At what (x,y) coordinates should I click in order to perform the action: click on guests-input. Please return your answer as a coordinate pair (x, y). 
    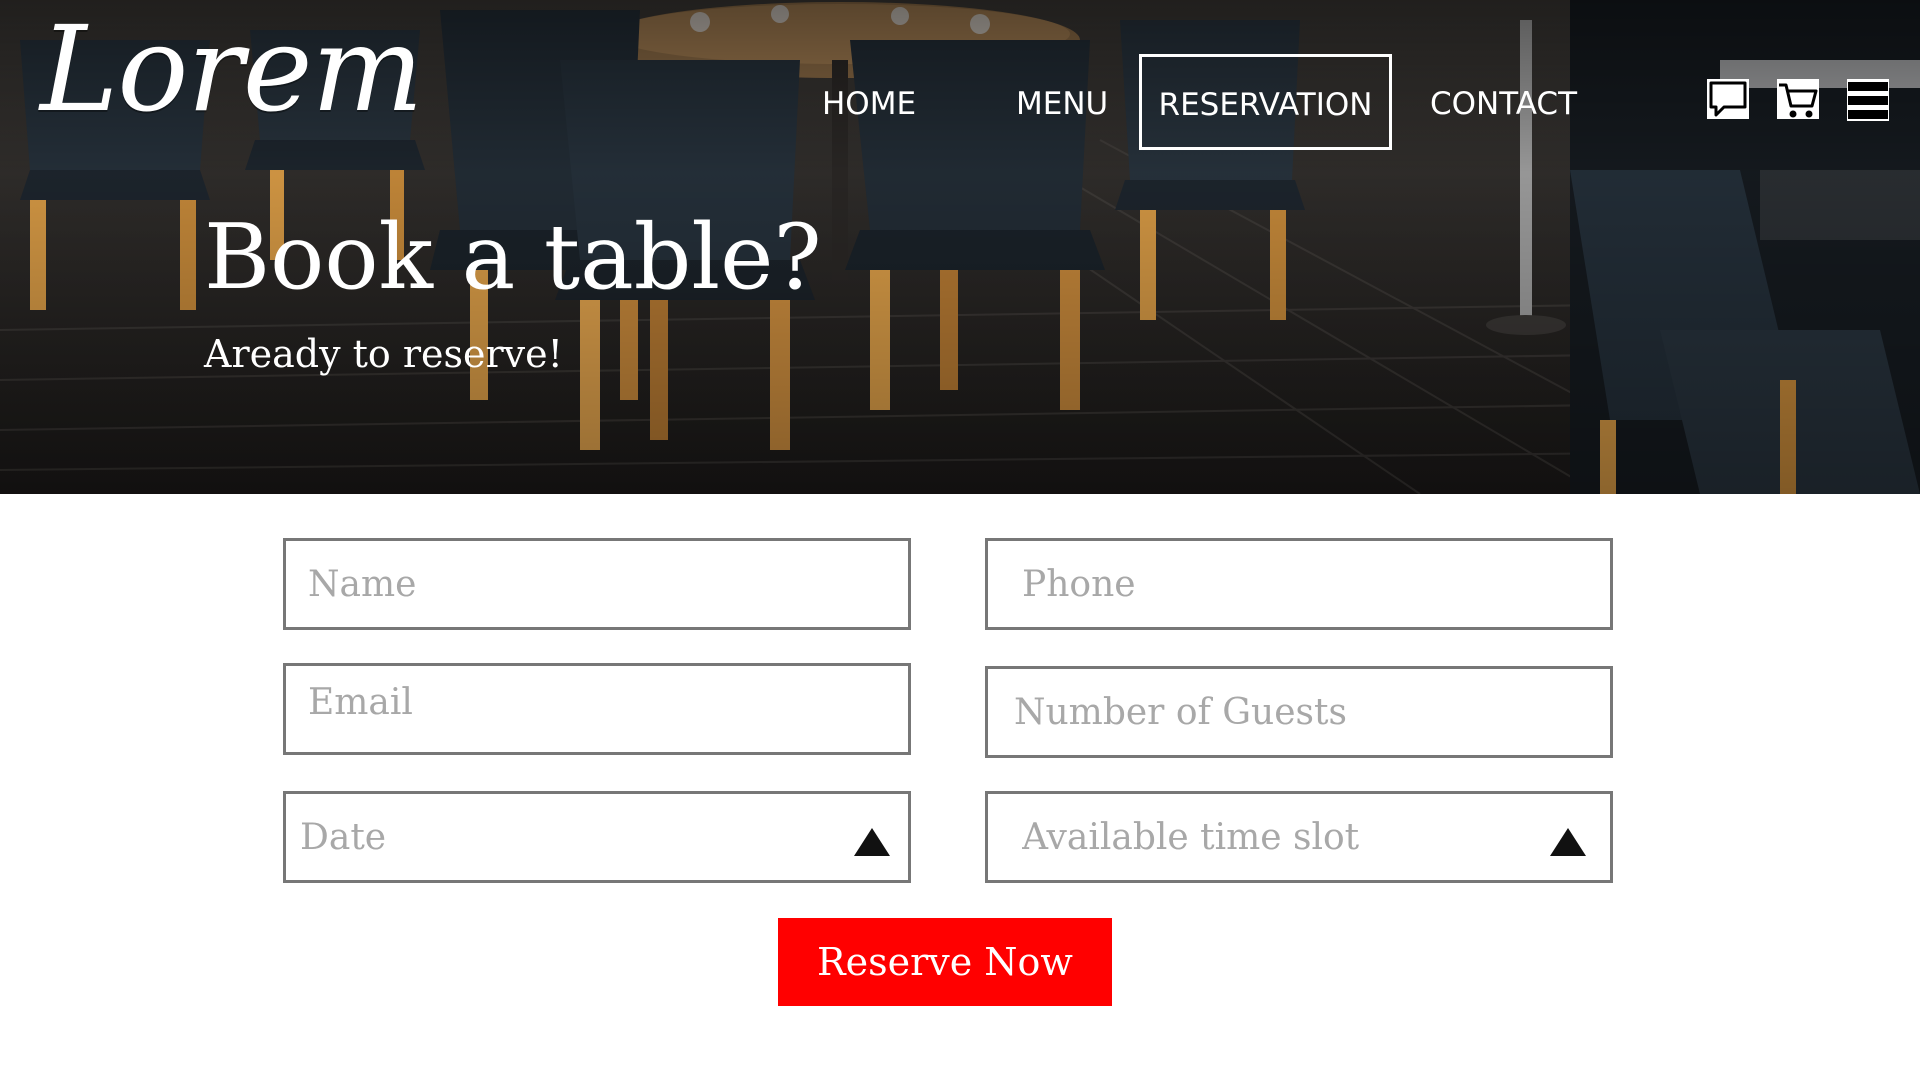
    Looking at the image, I should click on (1299, 712).